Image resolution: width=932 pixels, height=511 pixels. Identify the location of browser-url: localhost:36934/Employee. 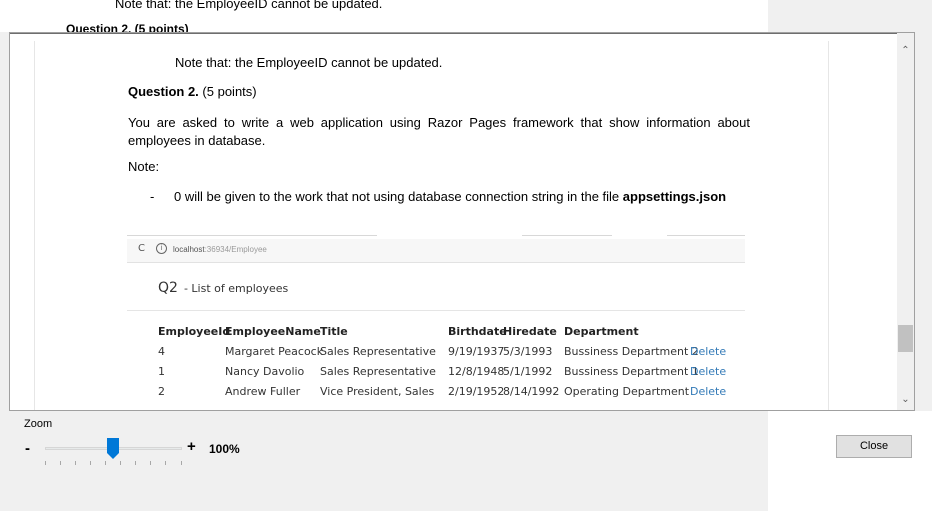
(220, 249).